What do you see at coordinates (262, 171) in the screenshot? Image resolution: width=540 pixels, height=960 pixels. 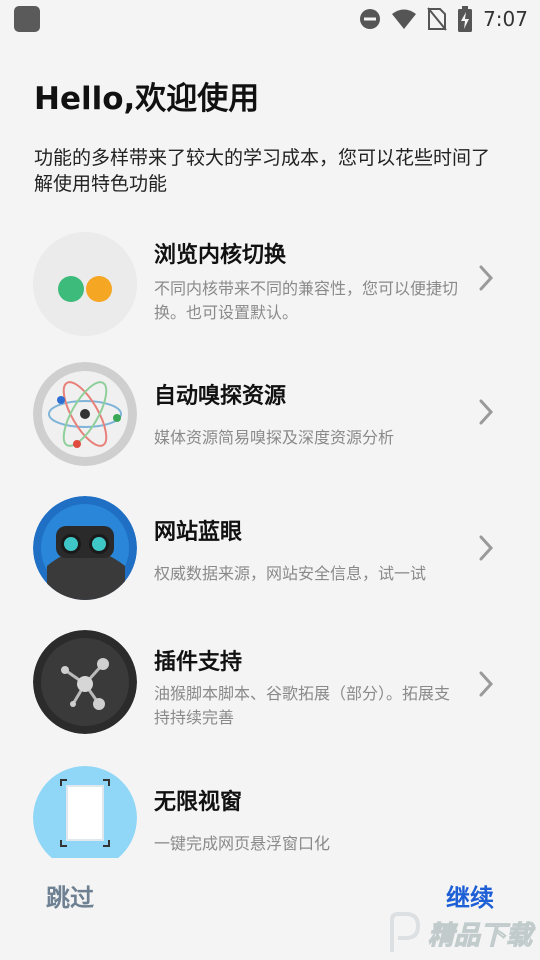 I see `page-subtitle: 功能的多样带来了较大的学习成本，您可以花些时间了解使用特色功能` at bounding box center [262, 171].